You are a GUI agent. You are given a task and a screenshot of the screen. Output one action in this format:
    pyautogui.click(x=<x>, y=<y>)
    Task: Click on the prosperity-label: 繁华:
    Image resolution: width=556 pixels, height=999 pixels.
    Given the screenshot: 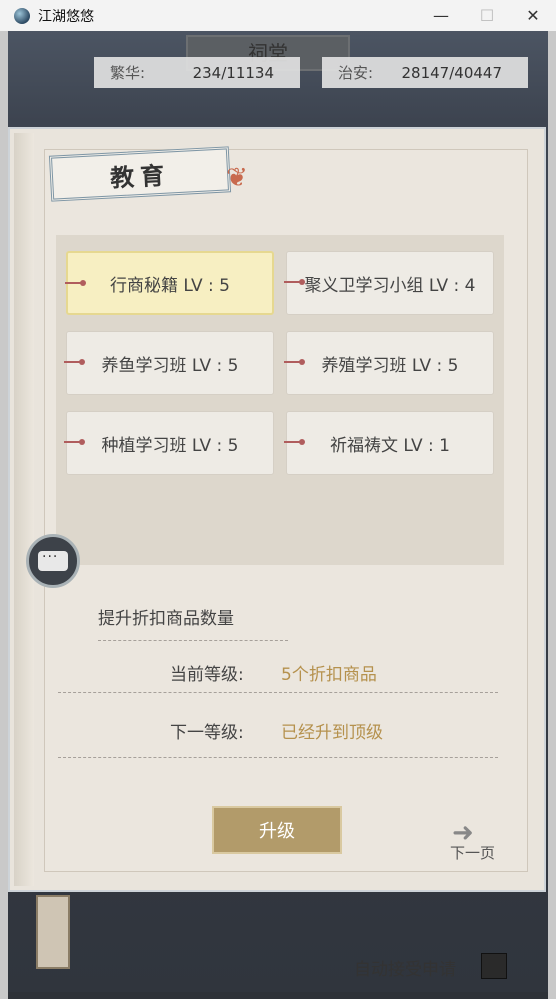 What is the action you would take?
    pyautogui.click(x=128, y=73)
    